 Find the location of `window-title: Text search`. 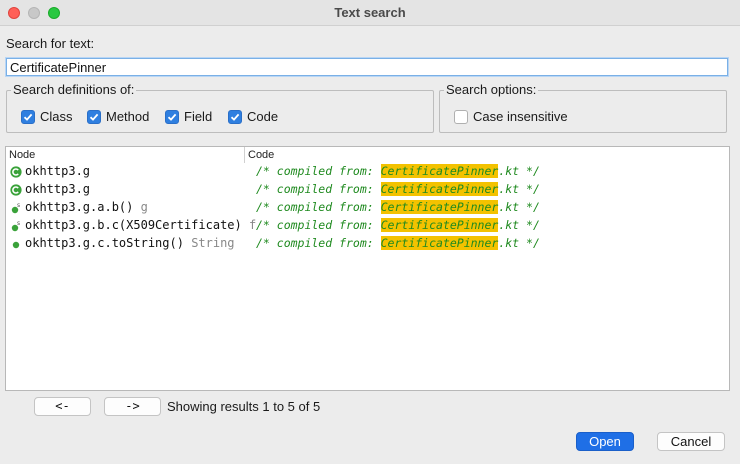

window-title: Text search is located at coordinates (370, 12).